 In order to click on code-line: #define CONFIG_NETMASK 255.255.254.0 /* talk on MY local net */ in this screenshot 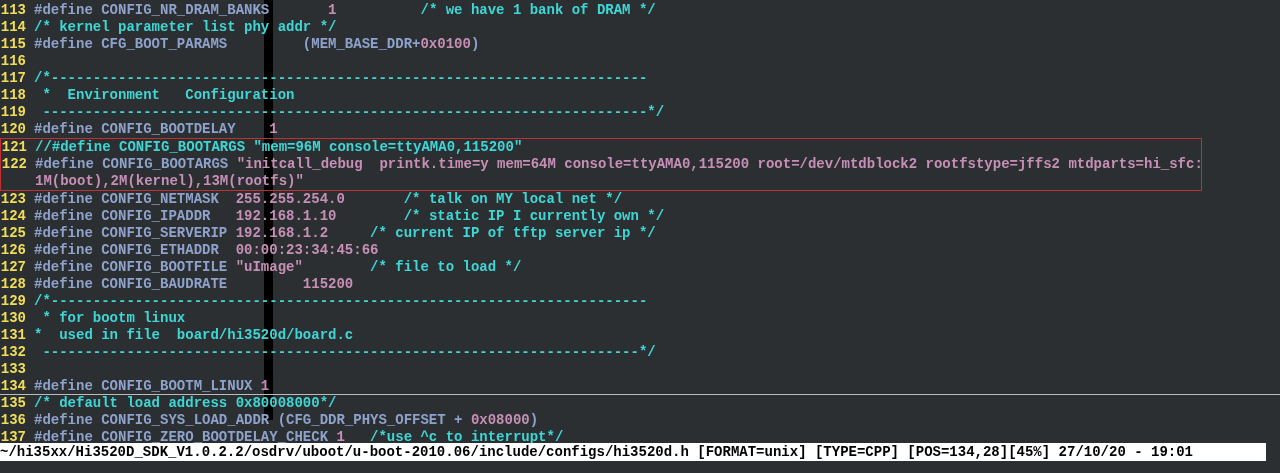, I will do `click(328, 199)`.